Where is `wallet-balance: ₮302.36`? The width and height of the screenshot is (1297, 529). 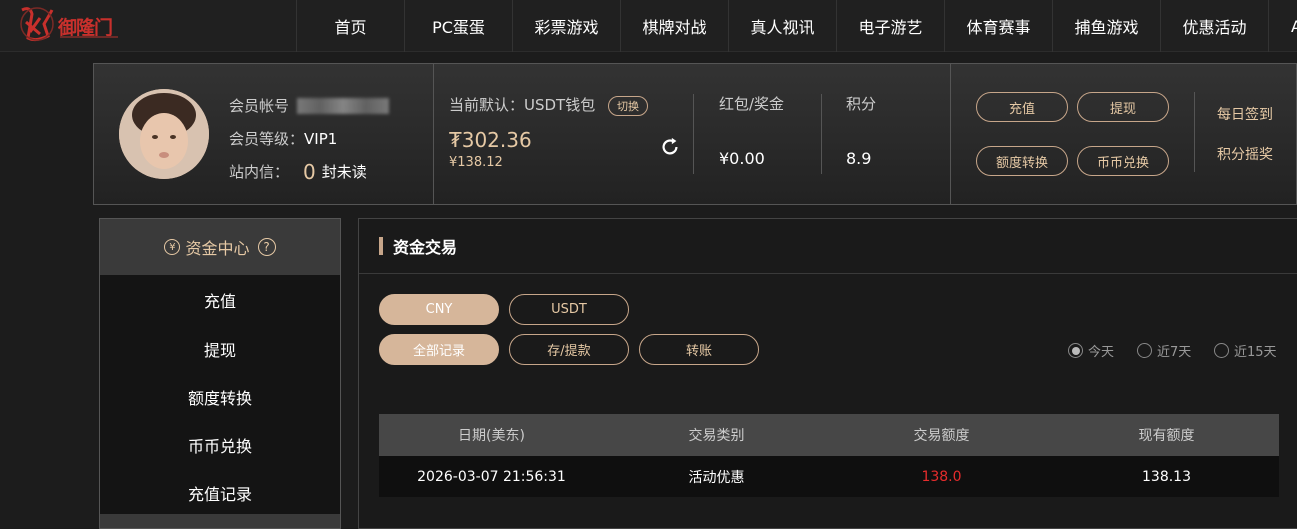 wallet-balance: ₮302.36 is located at coordinates (490, 140).